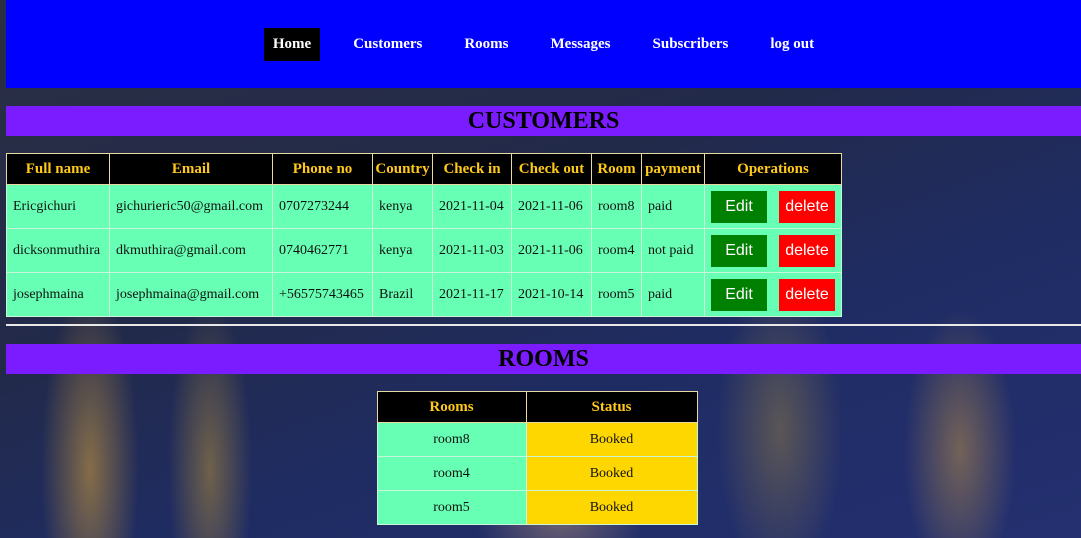 This screenshot has width=1081, height=538. I want to click on nav-home: Home, so click(292, 44).